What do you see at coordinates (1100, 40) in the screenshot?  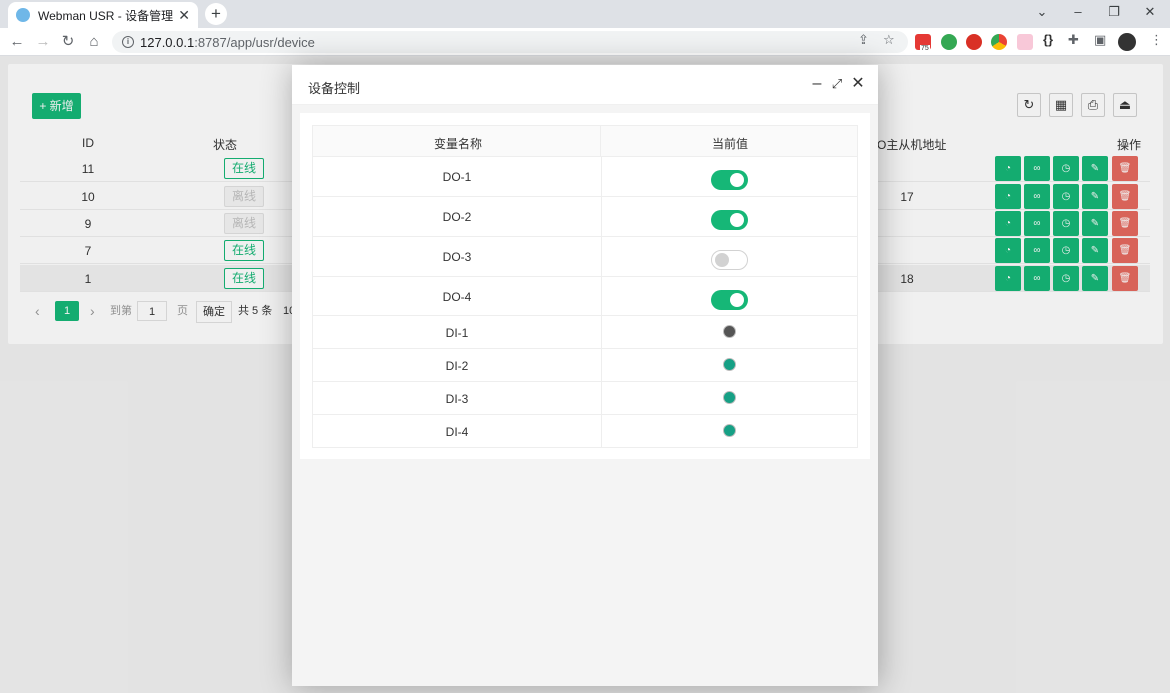 I see `sidepanel-icon: ▣` at bounding box center [1100, 40].